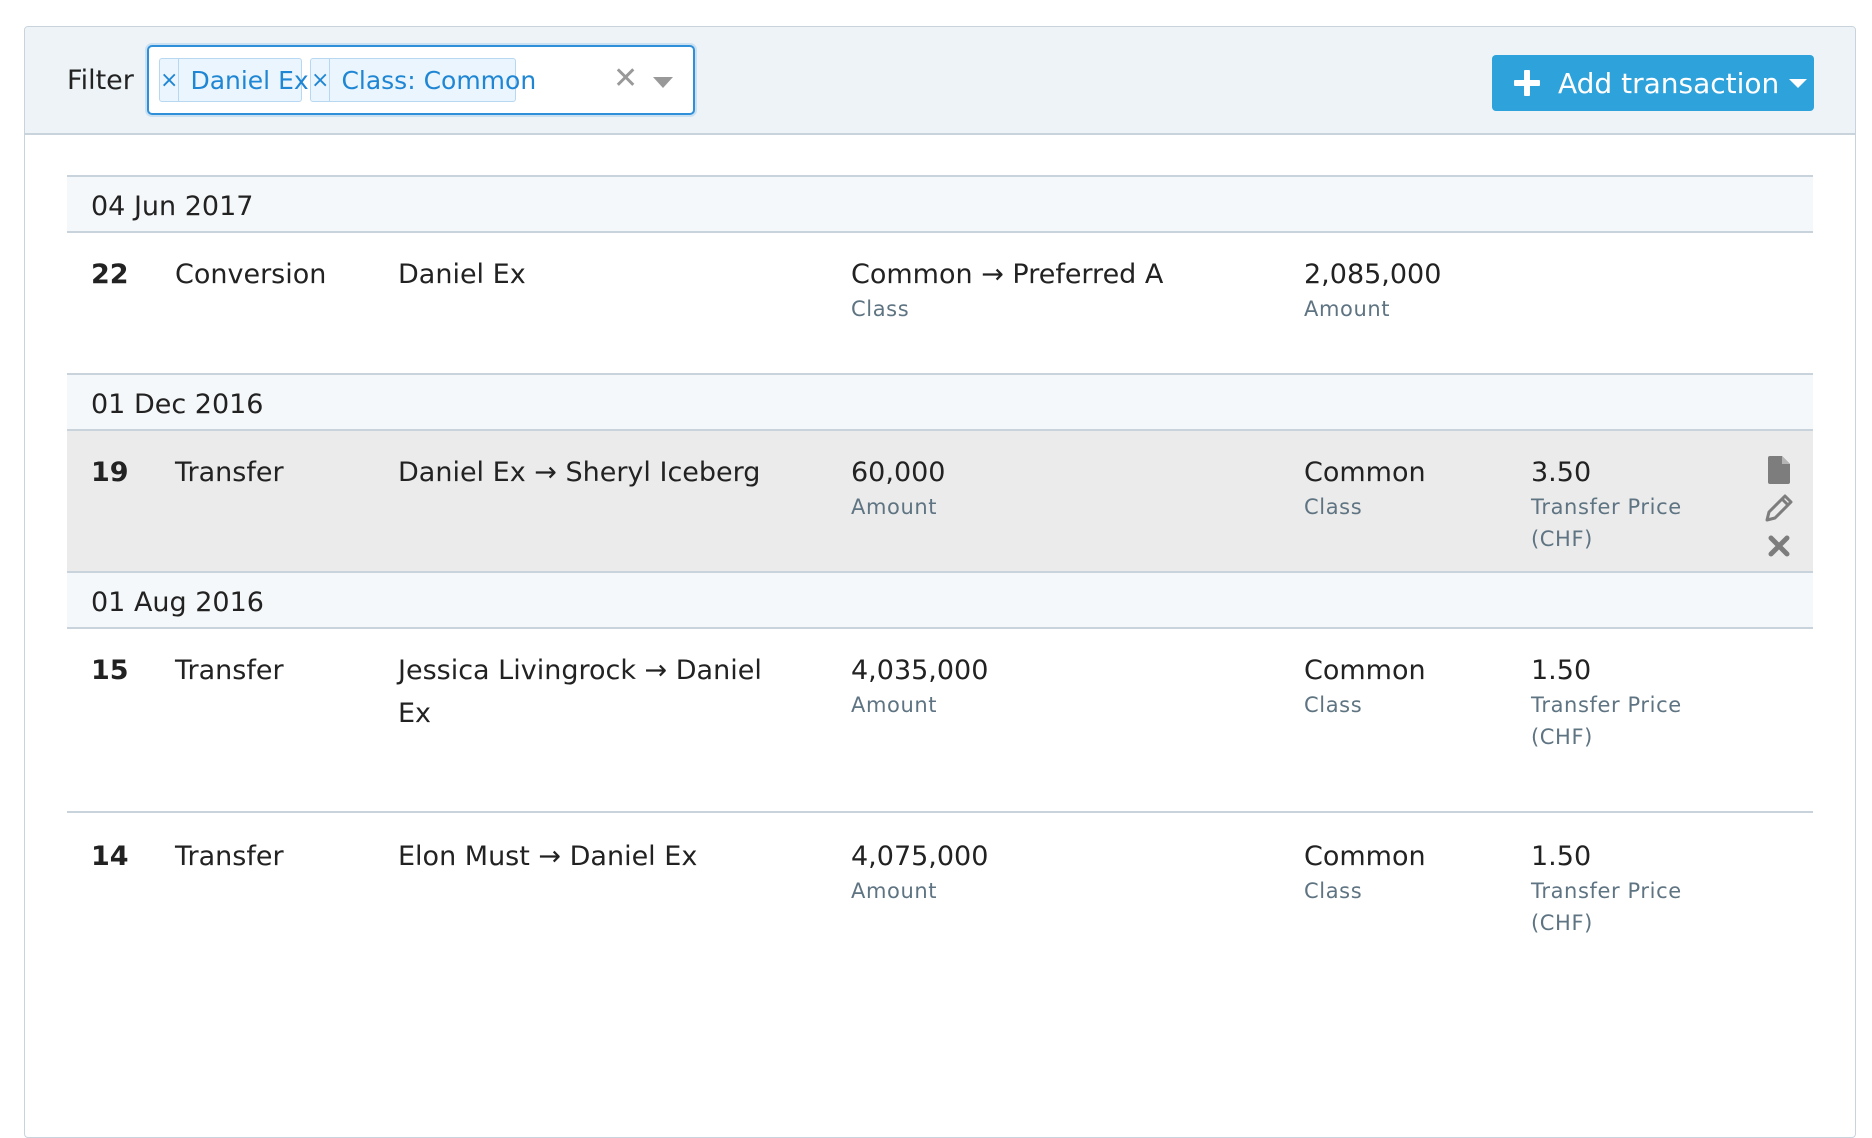  I want to click on filter-chip-label: Daniel Ex, so click(249, 80).